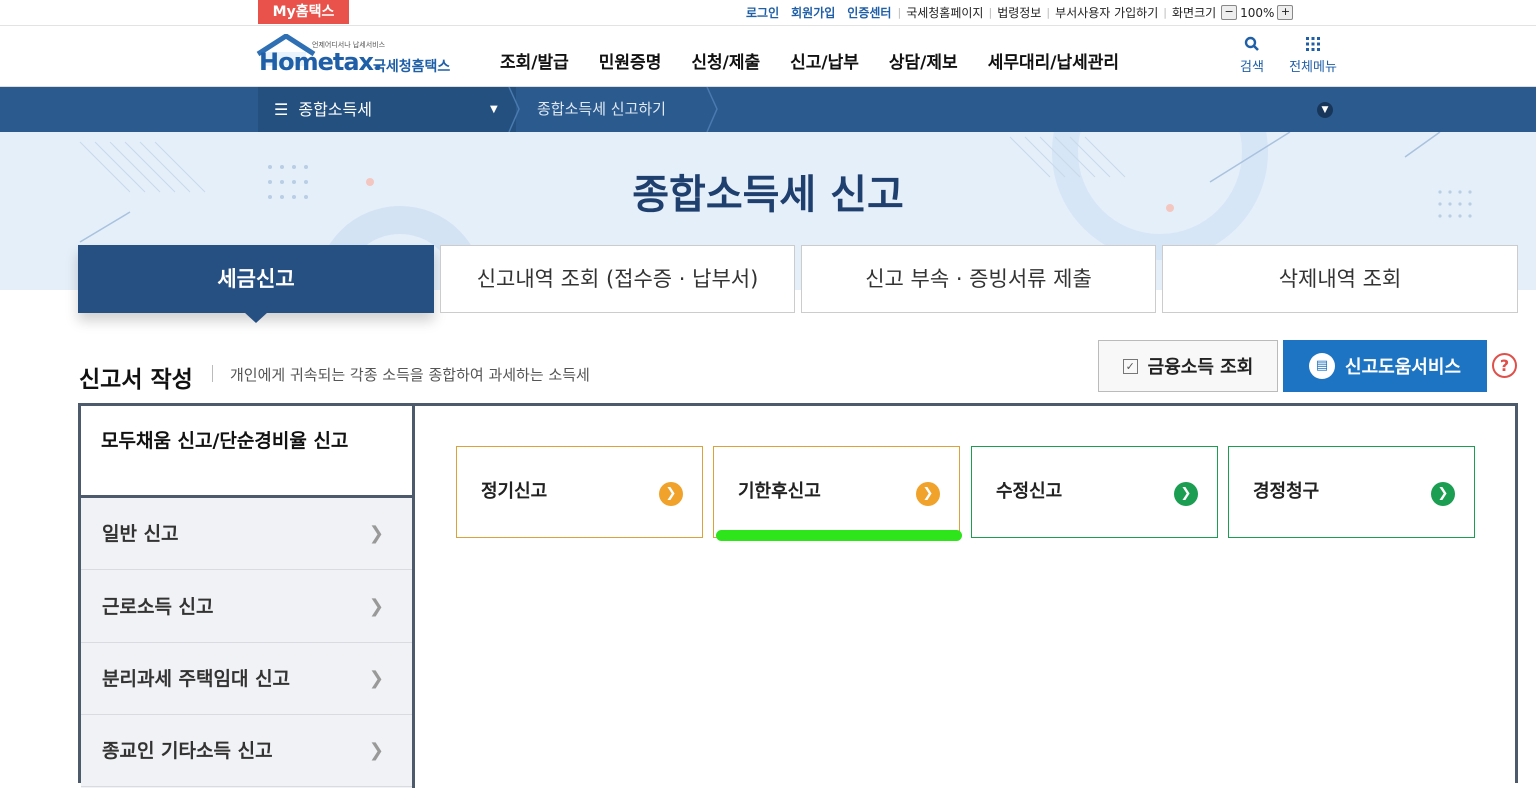 The width and height of the screenshot is (1536, 788). Describe the element at coordinates (1106, 12) in the screenshot. I see `dept-user-signup-link: 부서사용자 가입하기` at that location.